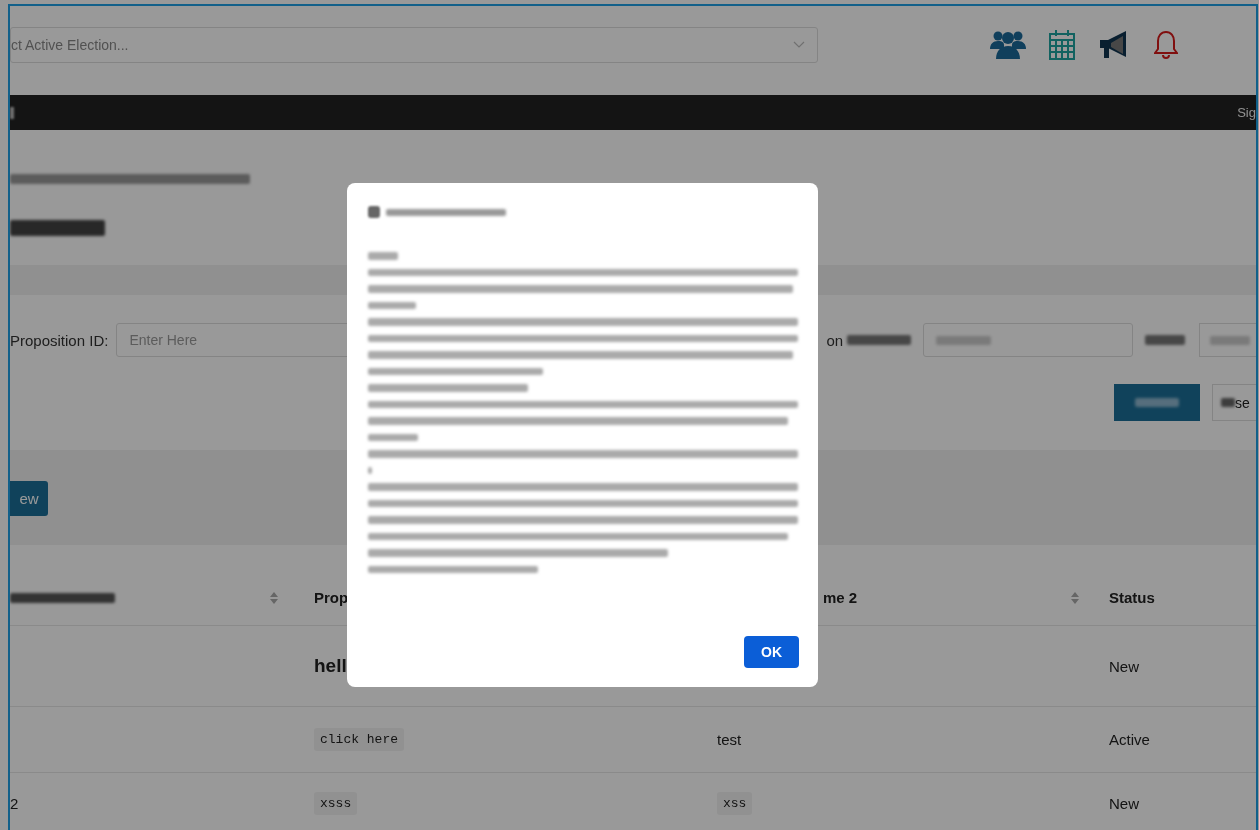 The width and height of the screenshot is (1259, 830). Describe the element at coordinates (1132, 597) in the screenshot. I see `column-header: Status` at that location.